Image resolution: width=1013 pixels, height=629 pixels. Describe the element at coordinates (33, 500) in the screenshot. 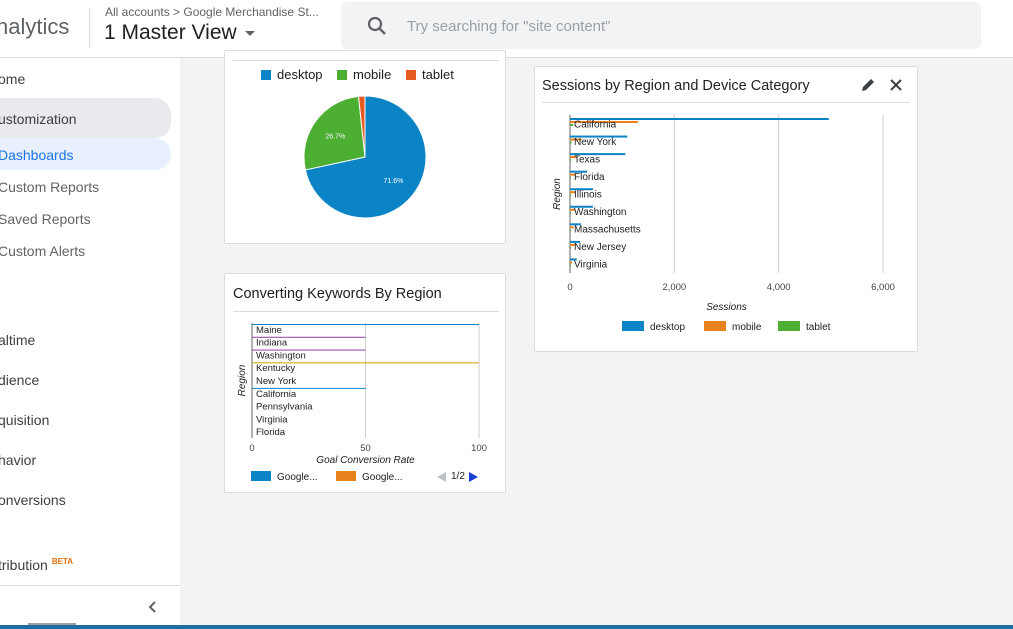

I see `sidebar-item-conversions: onversions` at that location.